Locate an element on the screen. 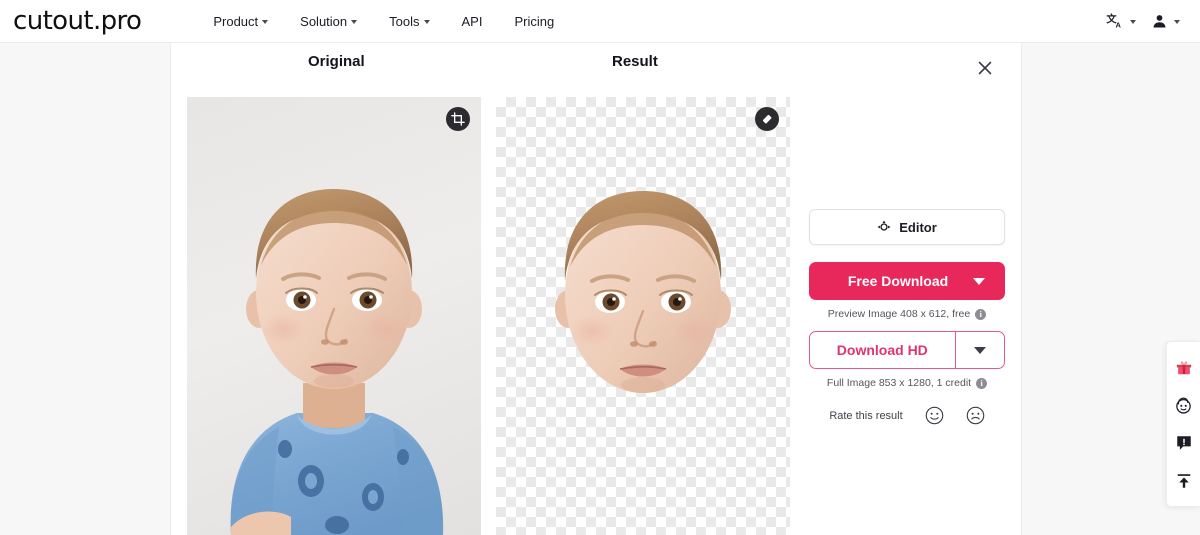 The width and height of the screenshot is (1200, 535). translate-icon: 文 A is located at coordinates (1114, 20).